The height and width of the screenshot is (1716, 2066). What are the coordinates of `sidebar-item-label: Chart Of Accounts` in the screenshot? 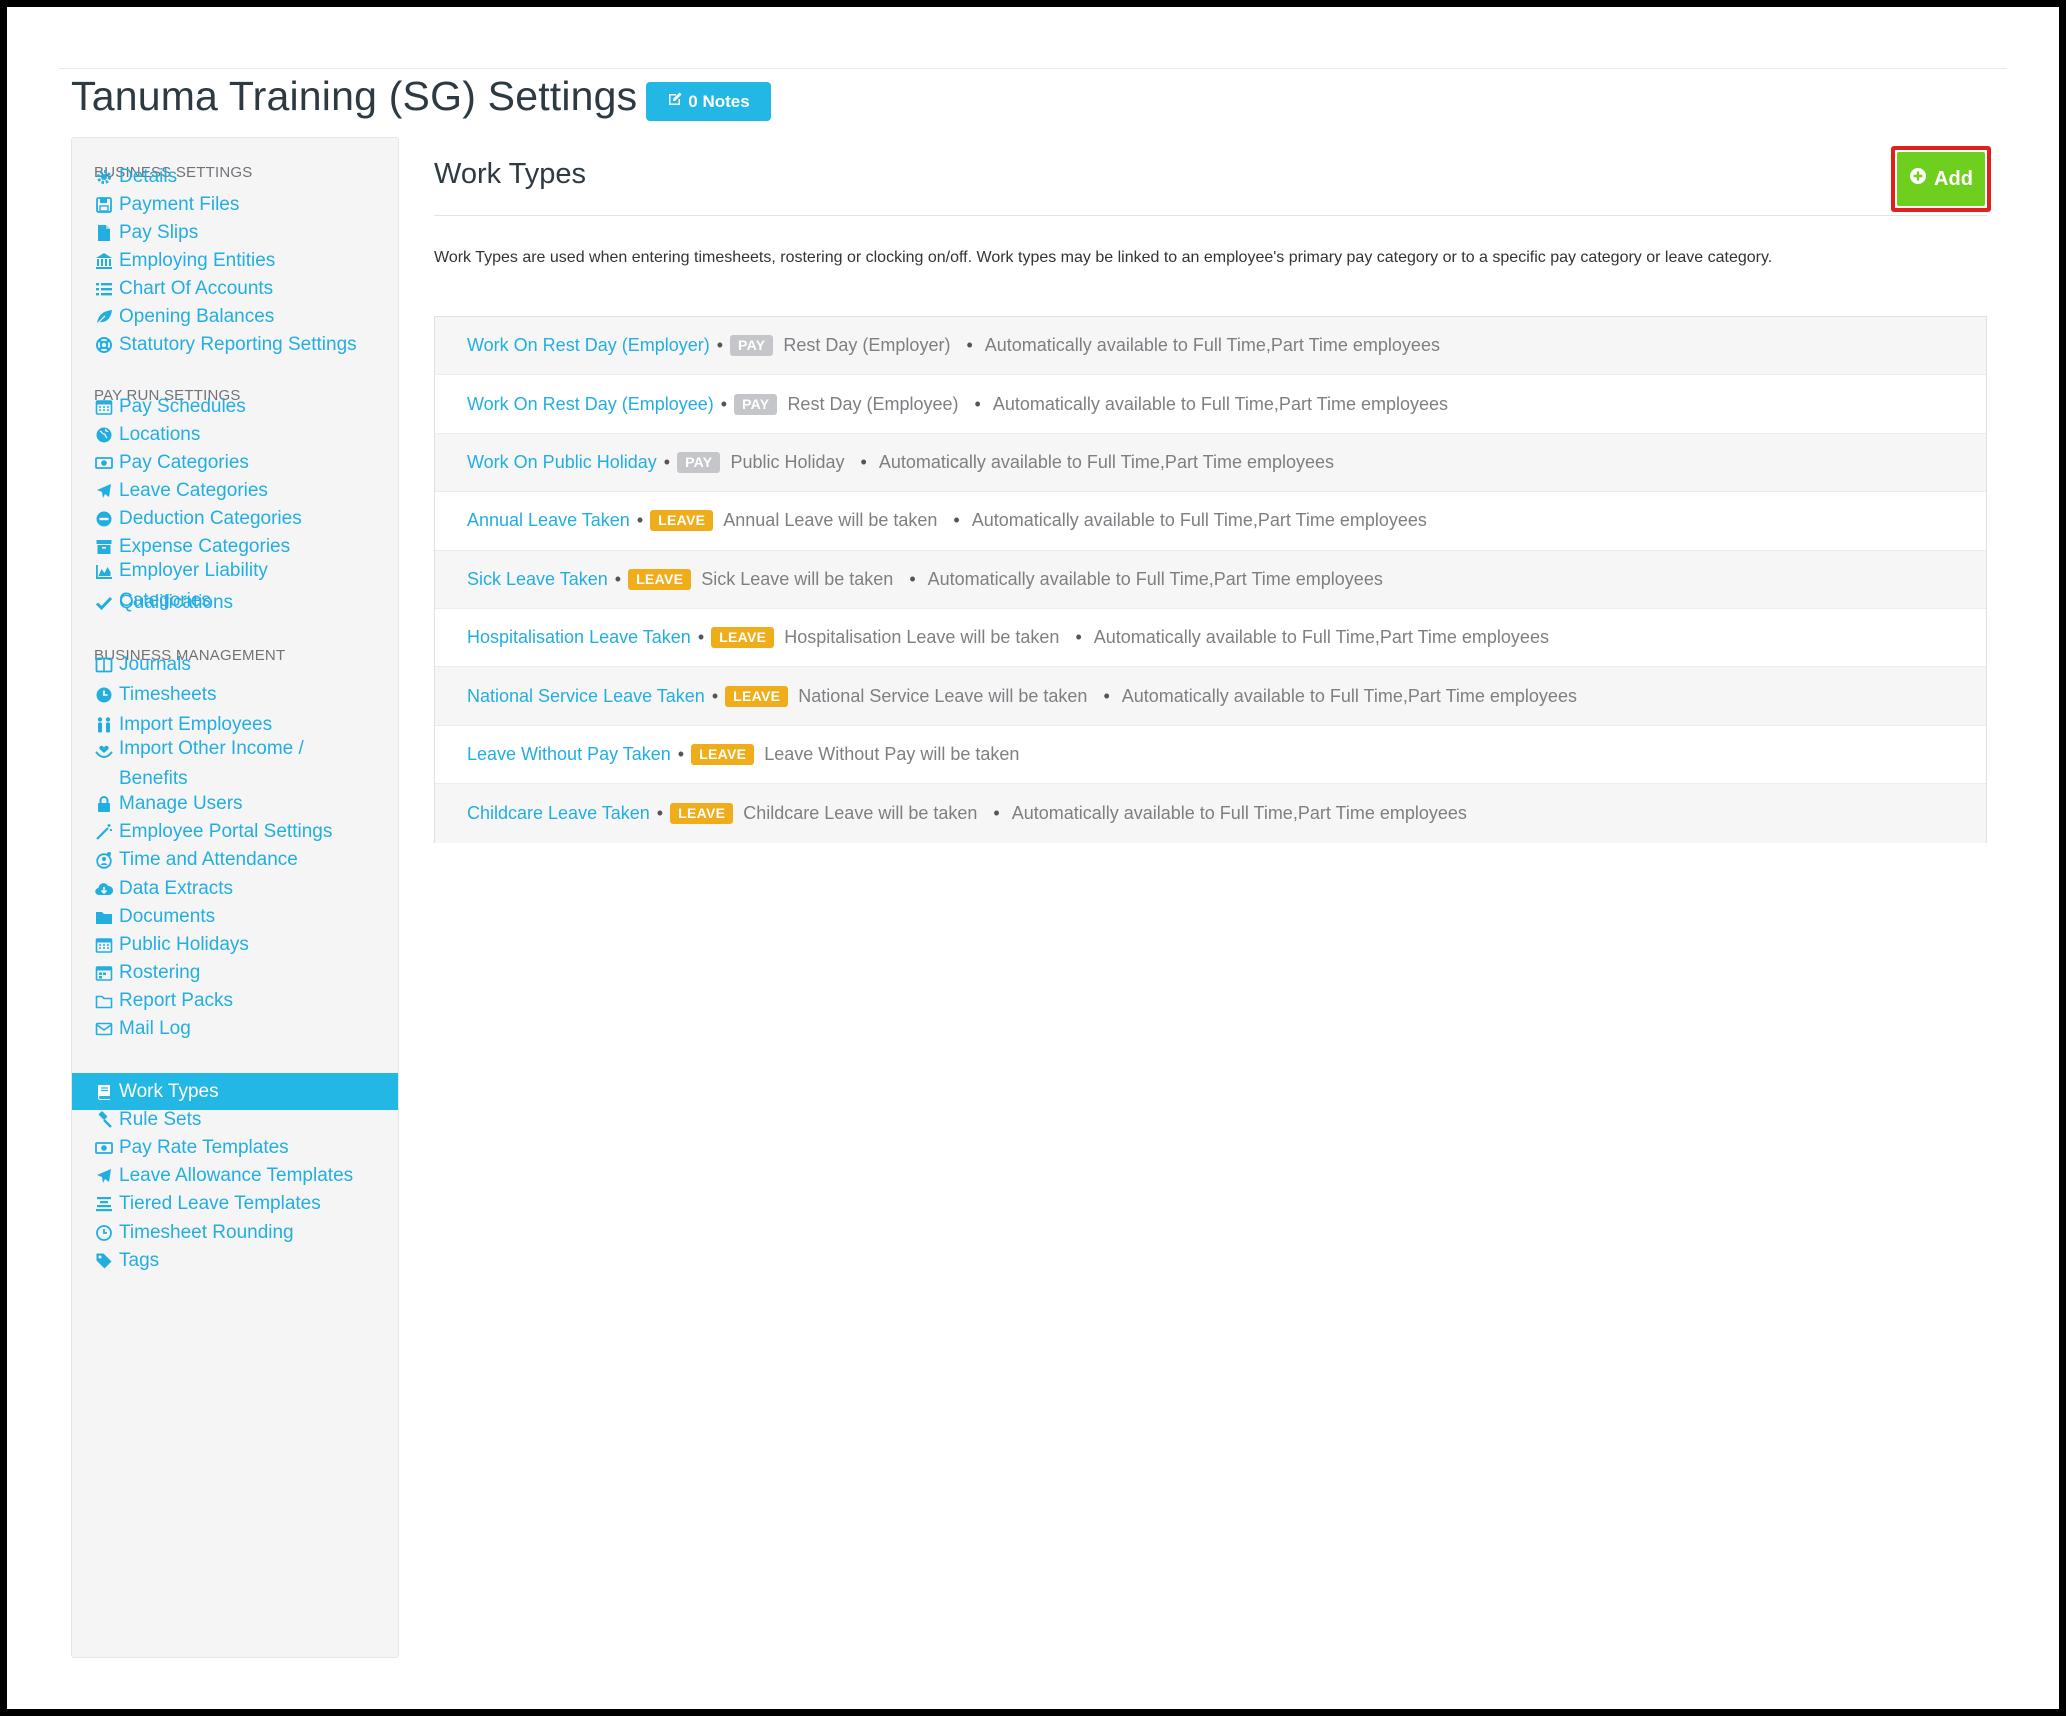 It's located at (196, 288).